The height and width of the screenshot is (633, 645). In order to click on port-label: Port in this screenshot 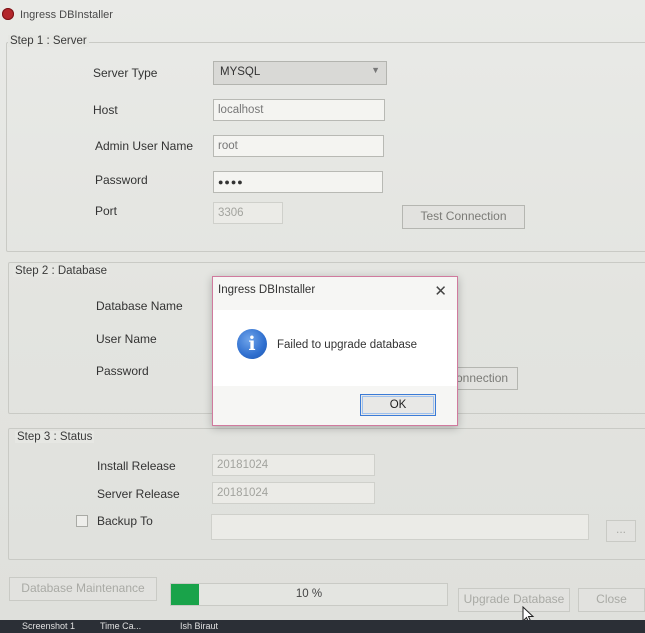, I will do `click(106, 211)`.